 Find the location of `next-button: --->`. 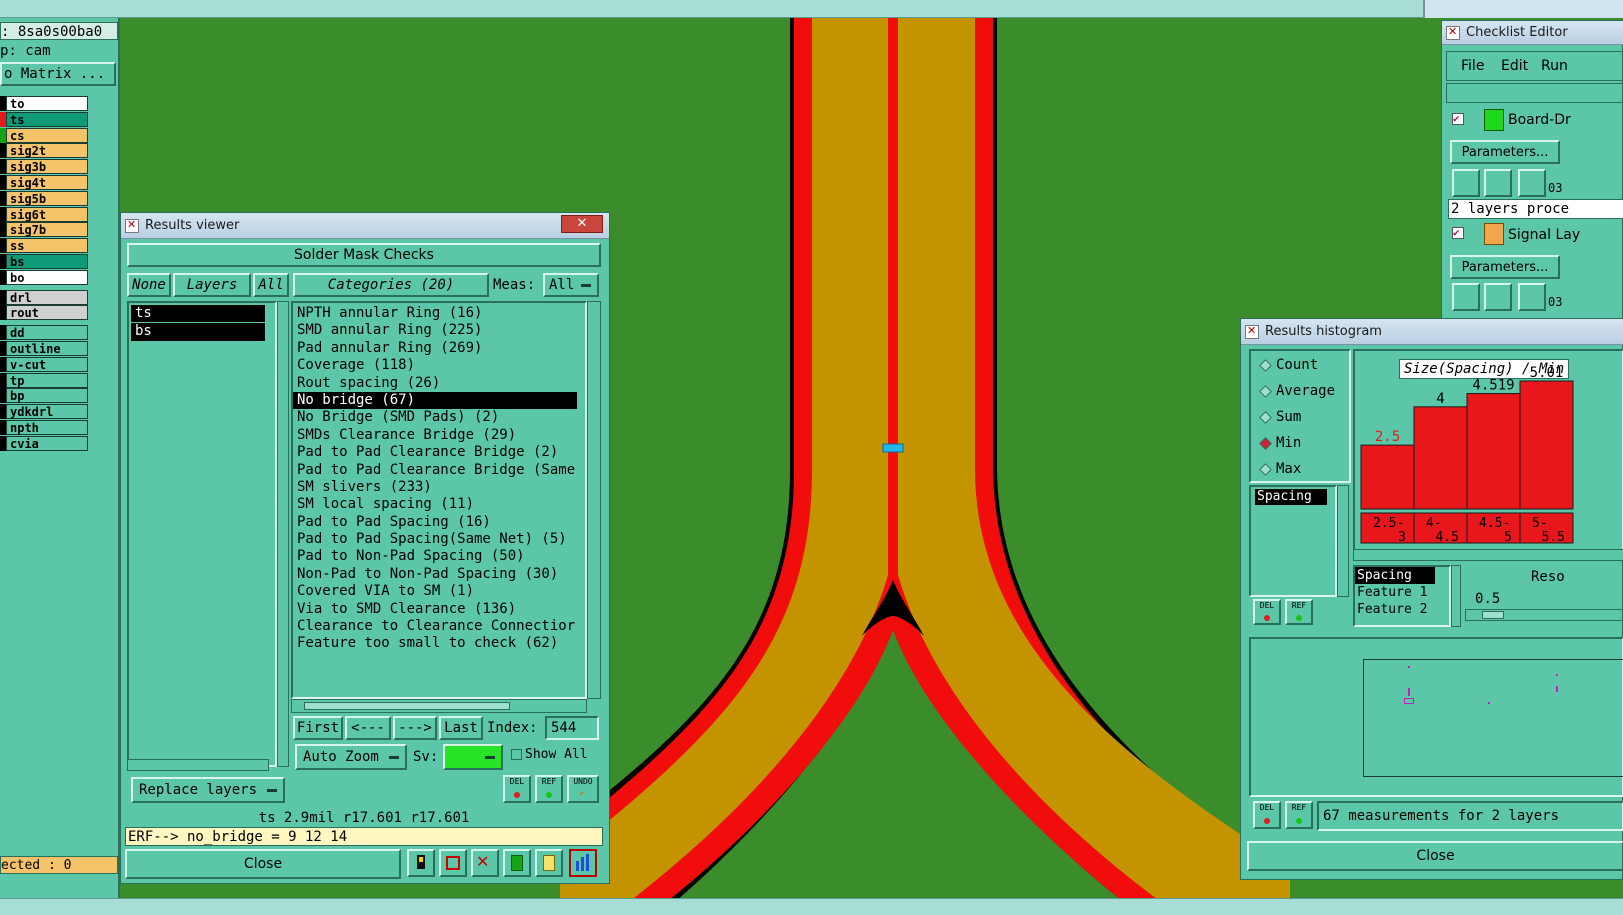

next-button: ---> is located at coordinates (415, 728).